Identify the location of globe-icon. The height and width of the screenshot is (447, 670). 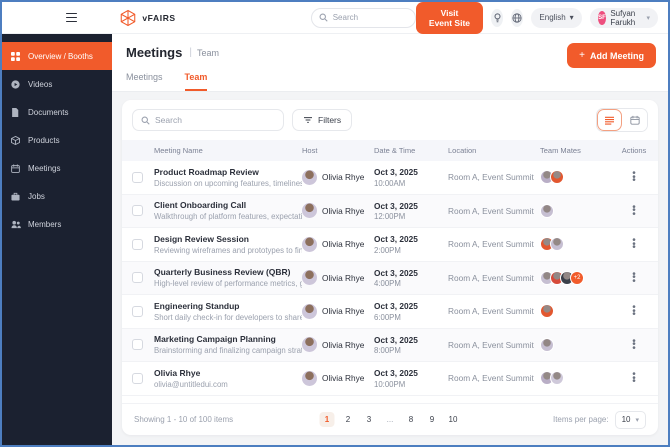
(517, 17).